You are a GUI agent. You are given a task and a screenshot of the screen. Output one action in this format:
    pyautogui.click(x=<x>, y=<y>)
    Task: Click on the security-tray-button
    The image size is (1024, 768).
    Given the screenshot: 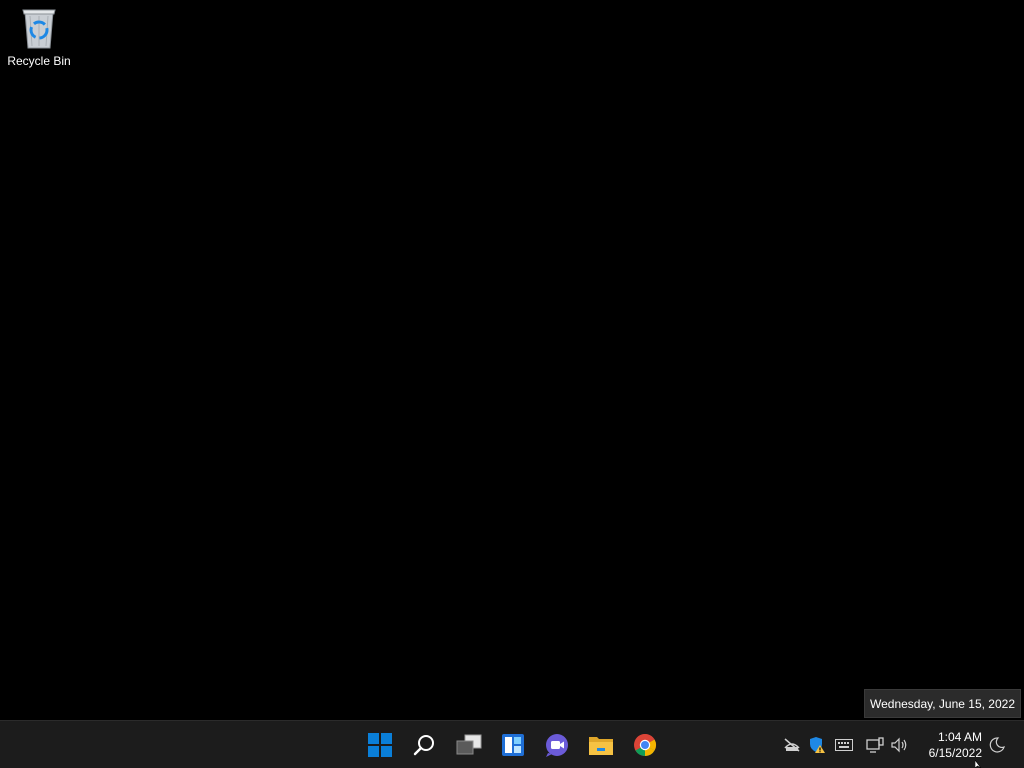 What is the action you would take?
    pyautogui.click(x=817, y=745)
    